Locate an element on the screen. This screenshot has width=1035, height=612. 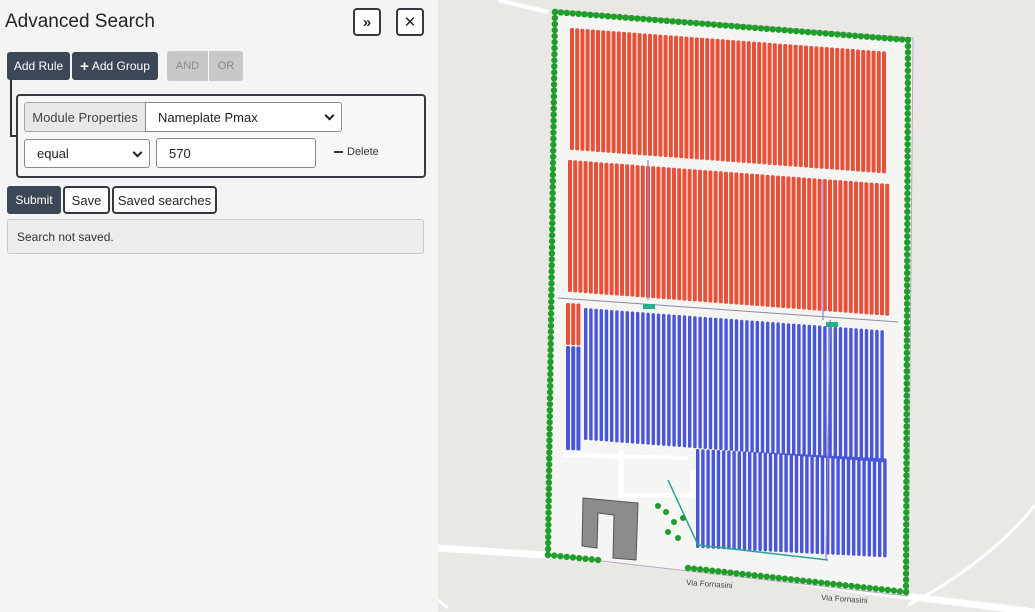
delete-rule-button: Delete is located at coordinates (356, 152).